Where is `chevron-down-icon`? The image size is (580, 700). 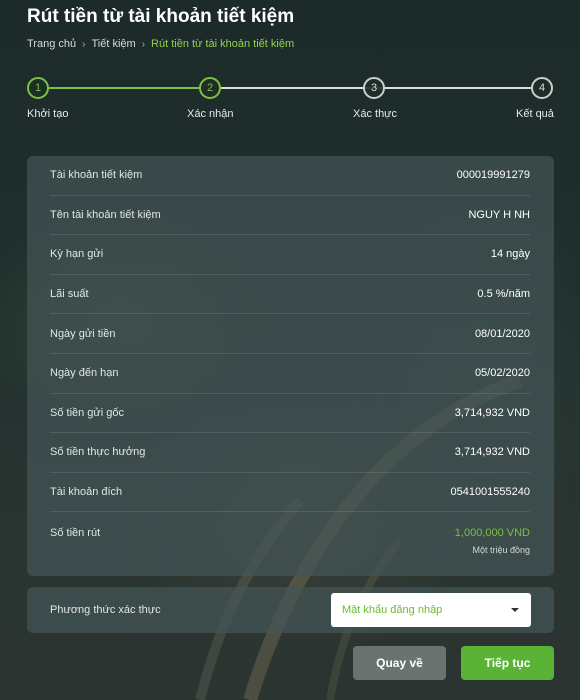
chevron-down-icon is located at coordinates (515, 610).